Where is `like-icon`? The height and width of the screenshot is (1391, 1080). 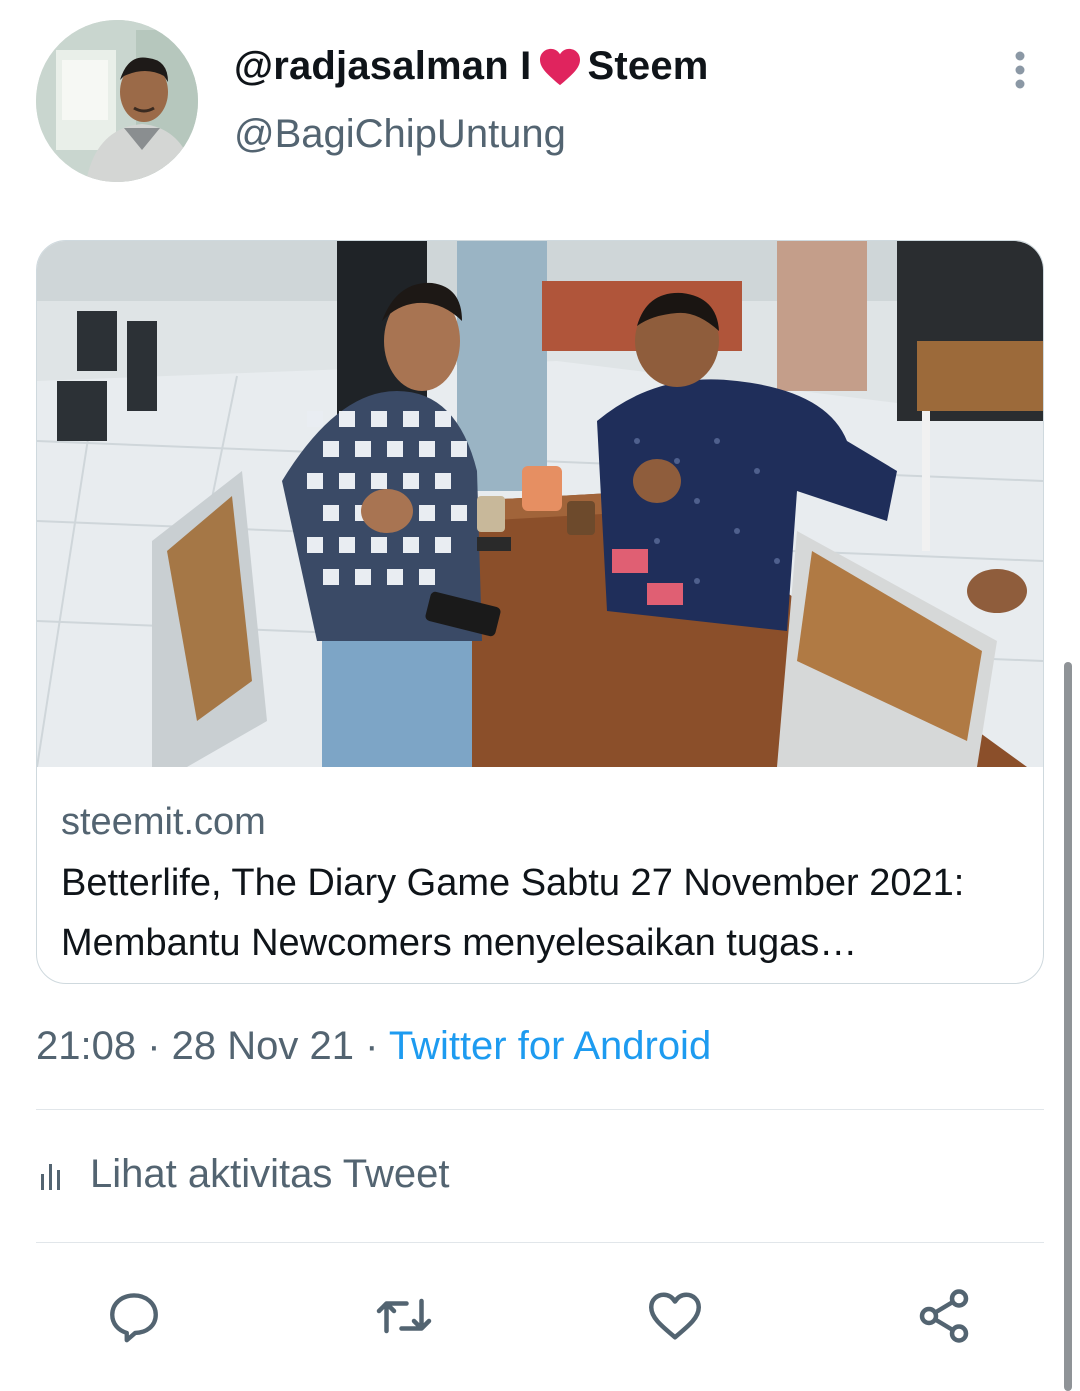 like-icon is located at coordinates (675, 1316).